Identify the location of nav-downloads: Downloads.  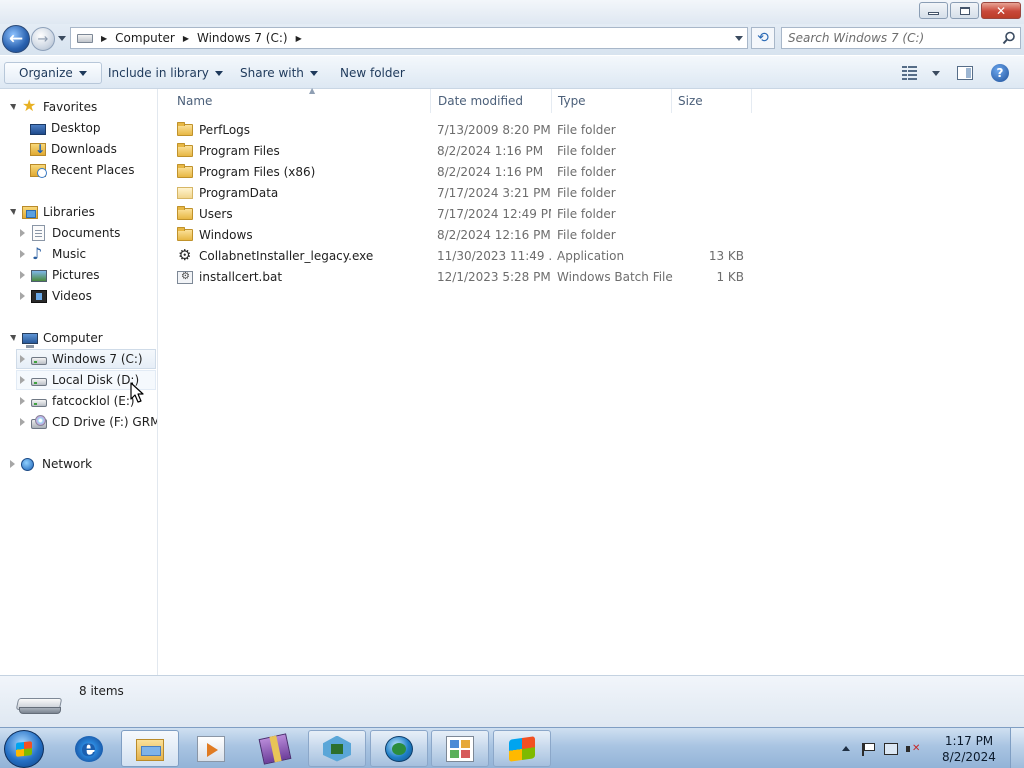
(73, 149).